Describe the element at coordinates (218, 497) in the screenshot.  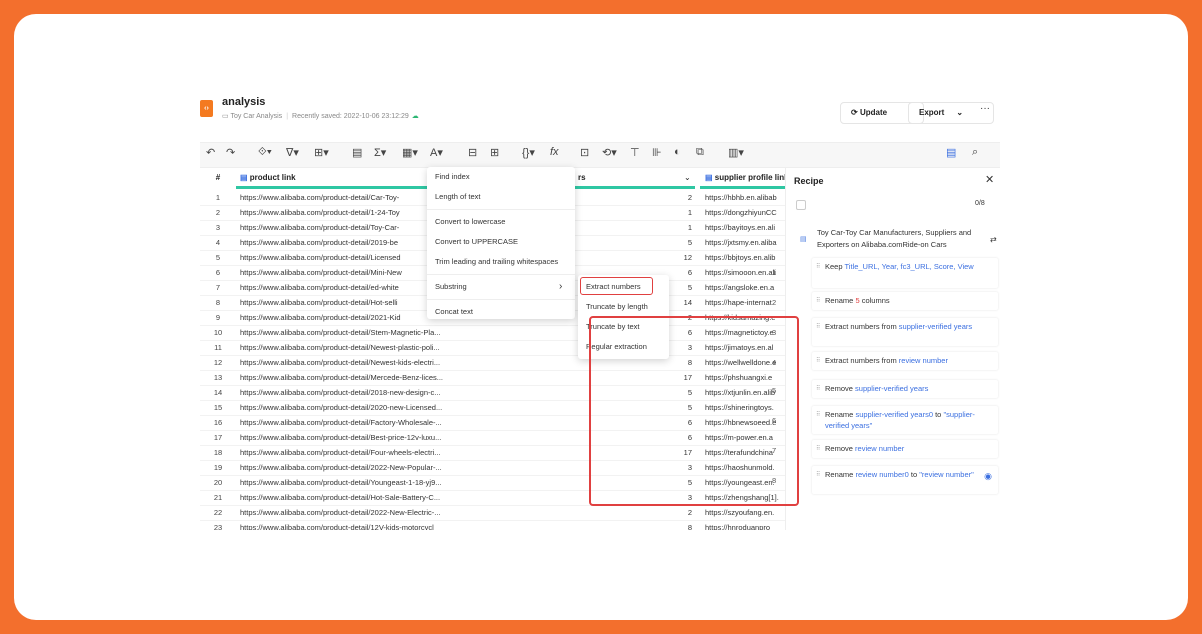
I see `row-number: 21` at that location.